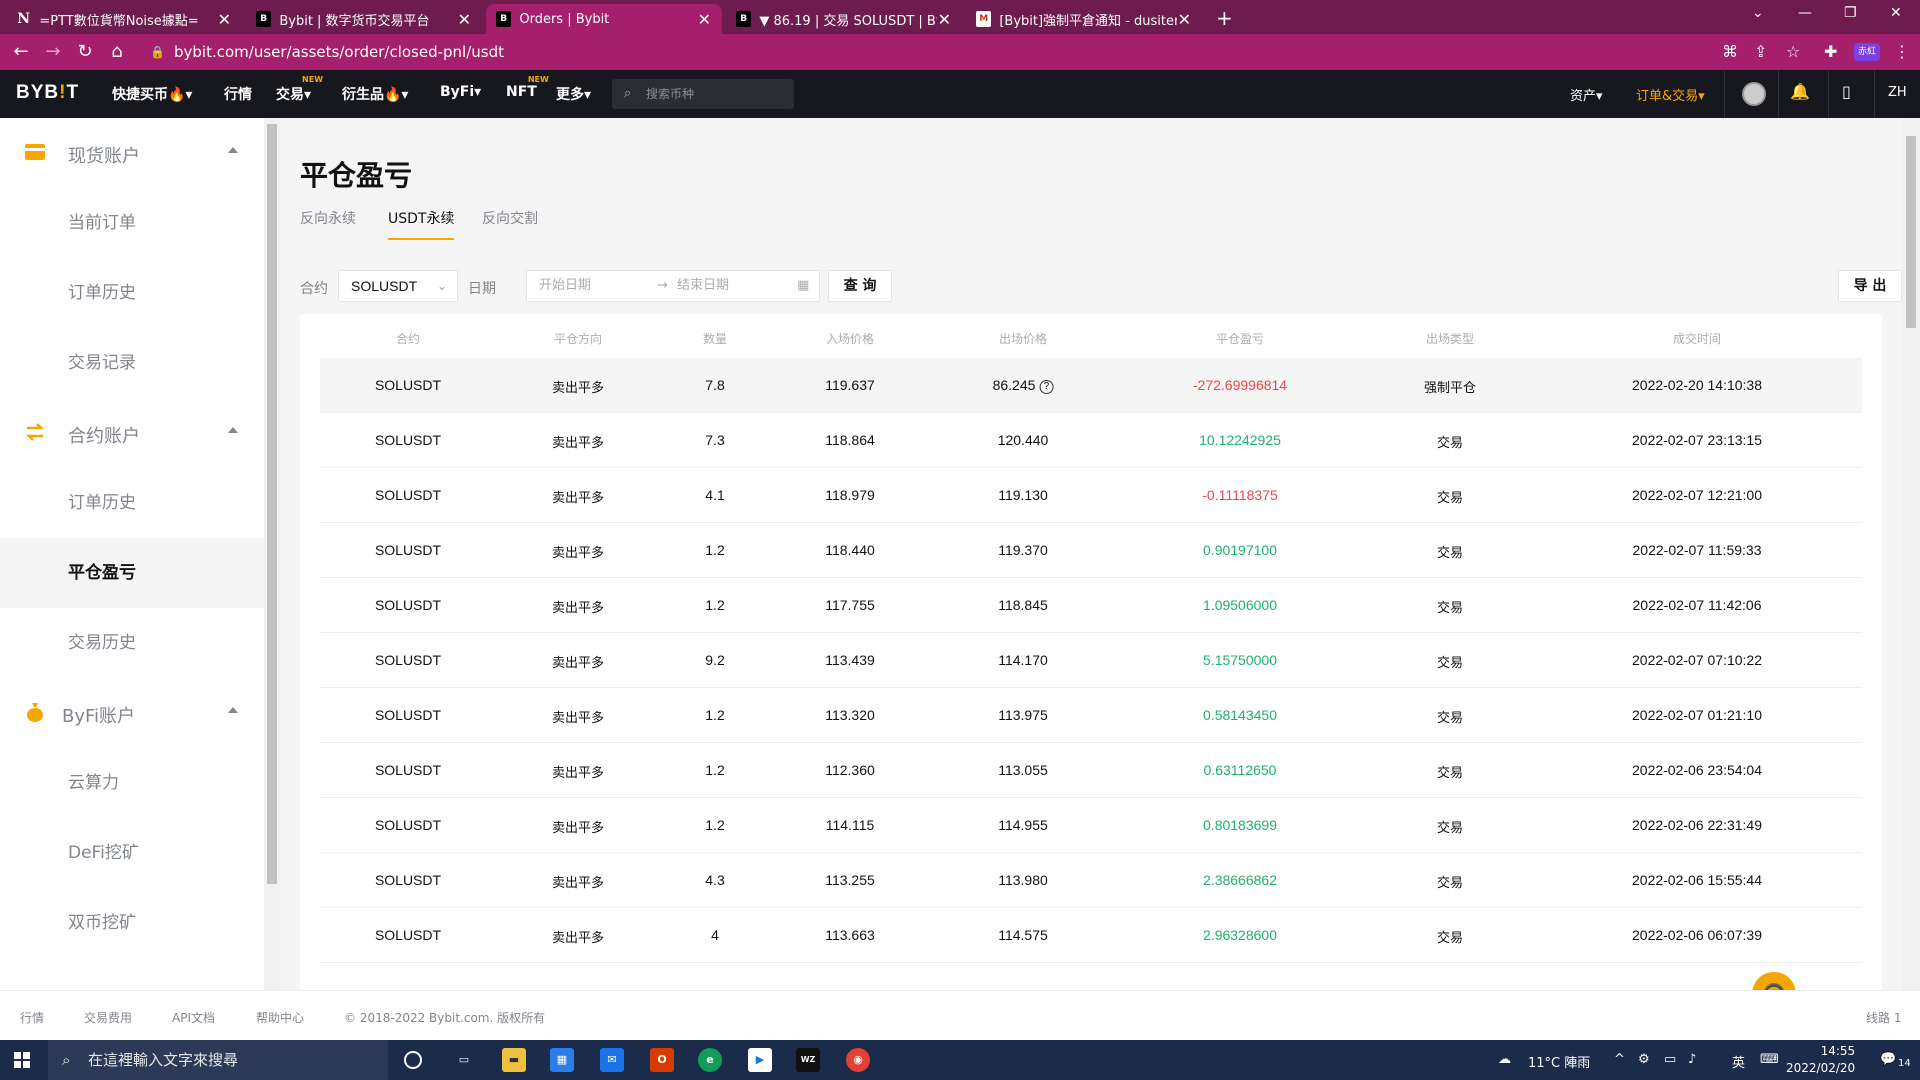 The width and height of the screenshot is (1920, 1080). What do you see at coordinates (375, 94) in the screenshot?
I see `menu-derivatives: 衍生品🔥▾` at bounding box center [375, 94].